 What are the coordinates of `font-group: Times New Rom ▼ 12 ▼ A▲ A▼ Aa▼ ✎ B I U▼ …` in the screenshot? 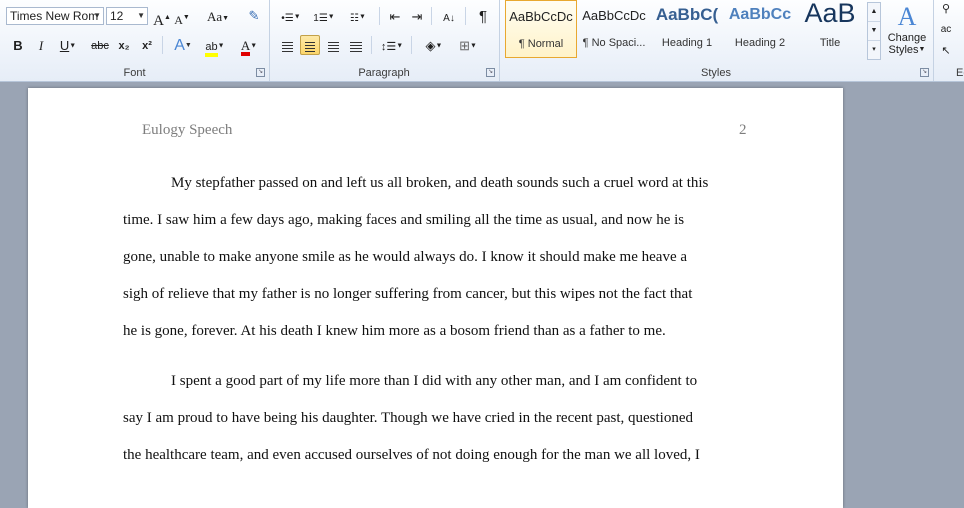 It's located at (135, 40).